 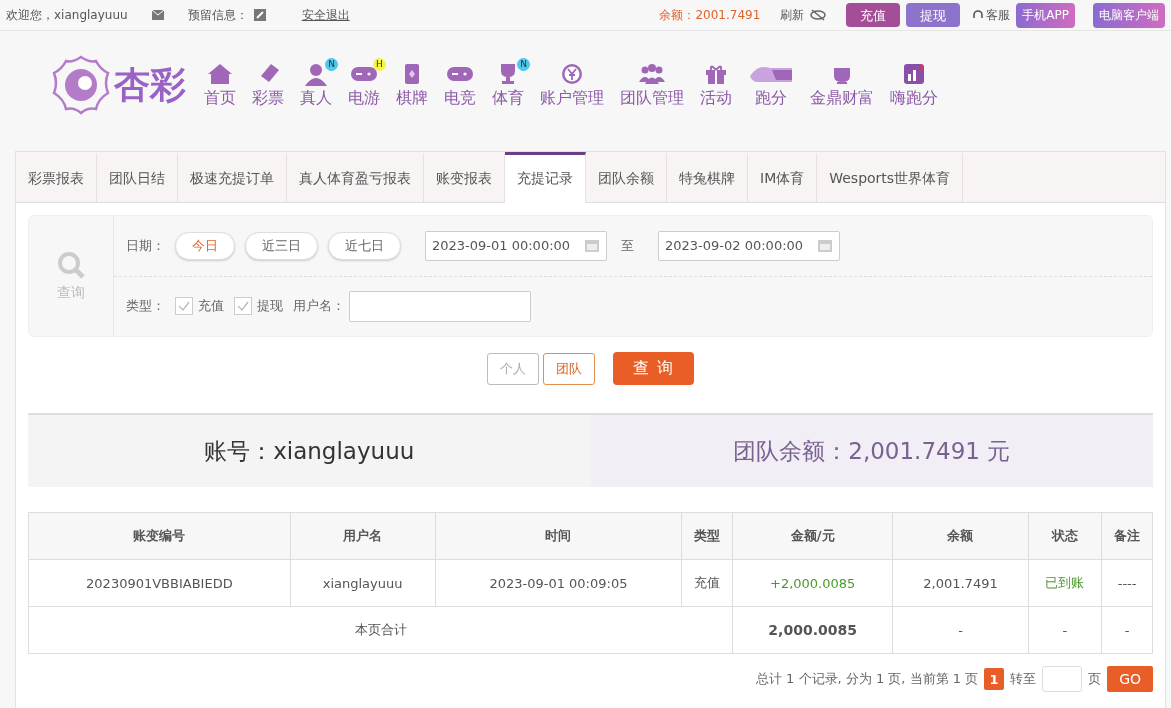 I want to click on table-cell: 充值, so click(x=707, y=583).